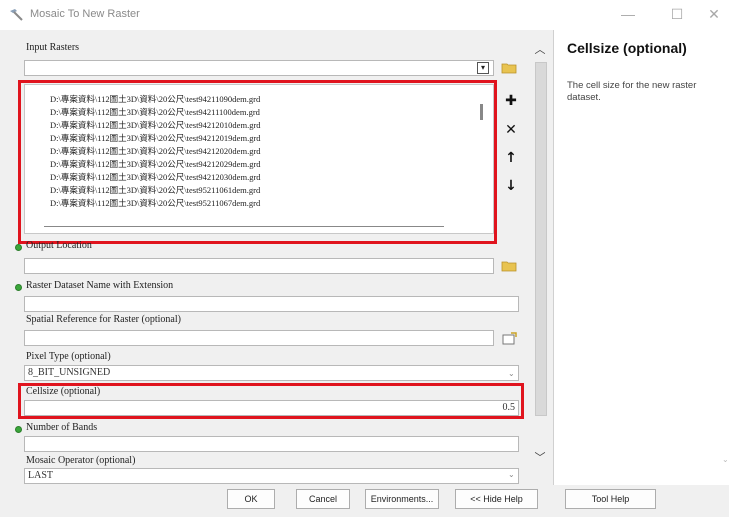  What do you see at coordinates (628, 14) in the screenshot?
I see `minimize-button: —` at bounding box center [628, 14].